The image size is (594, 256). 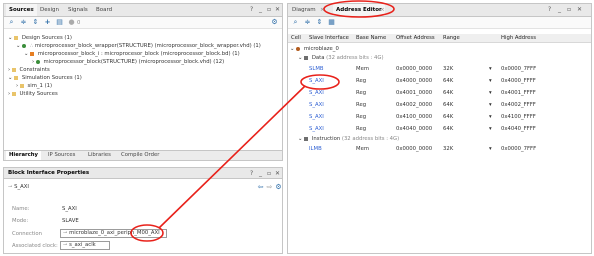 What do you see at coordinates (24, 155) in the screenshot?
I see `tab-hierarchy: Hierarchy` at bounding box center [24, 155].